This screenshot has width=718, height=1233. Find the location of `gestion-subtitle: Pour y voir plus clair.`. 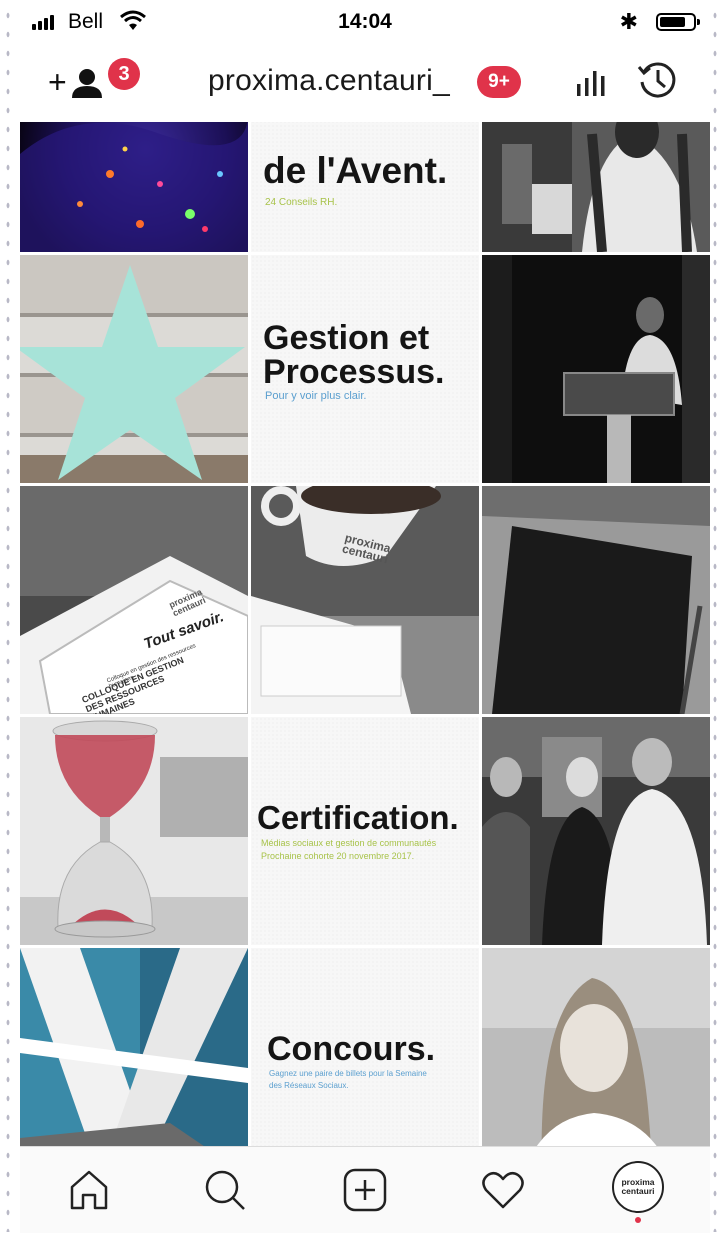

gestion-subtitle: Pour y voir plus clair. is located at coordinates (316, 396).